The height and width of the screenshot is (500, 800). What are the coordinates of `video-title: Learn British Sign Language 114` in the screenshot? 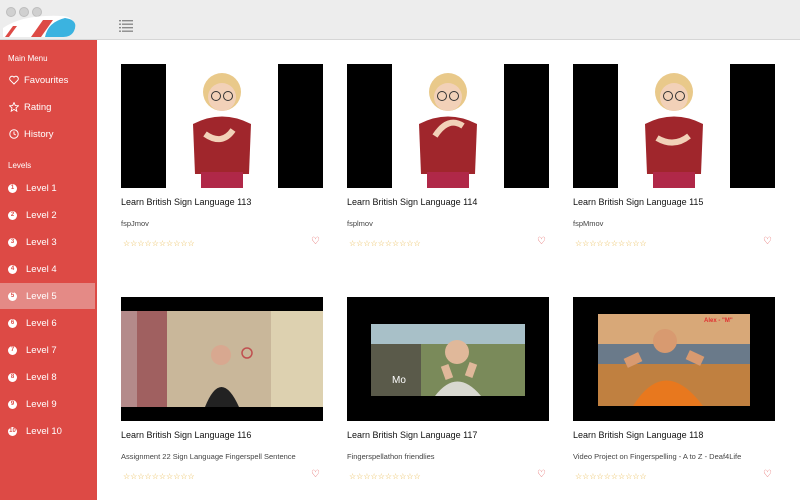 It's located at (448, 203).